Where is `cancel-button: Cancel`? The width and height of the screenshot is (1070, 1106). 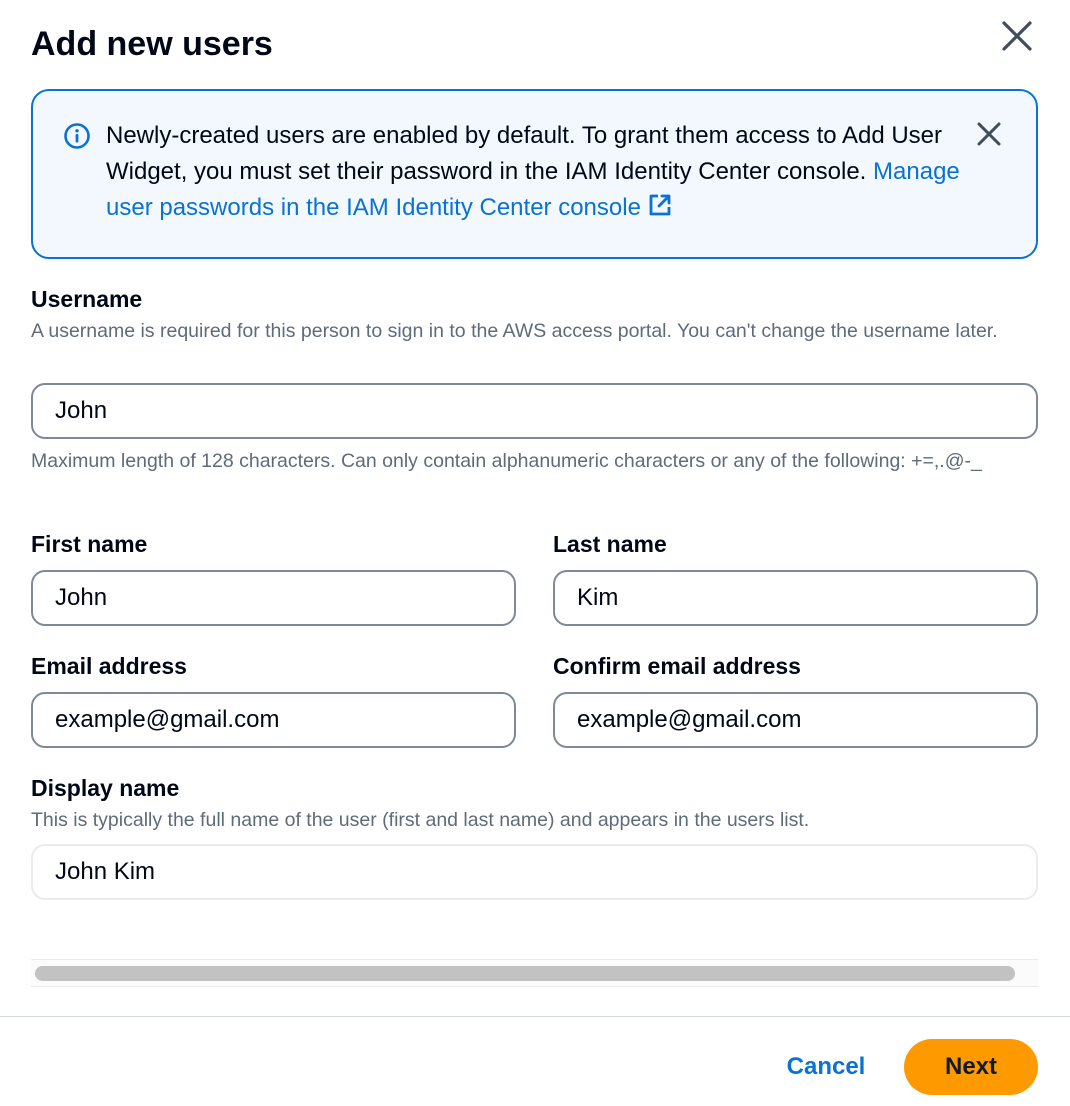 cancel-button: Cancel is located at coordinates (826, 1067).